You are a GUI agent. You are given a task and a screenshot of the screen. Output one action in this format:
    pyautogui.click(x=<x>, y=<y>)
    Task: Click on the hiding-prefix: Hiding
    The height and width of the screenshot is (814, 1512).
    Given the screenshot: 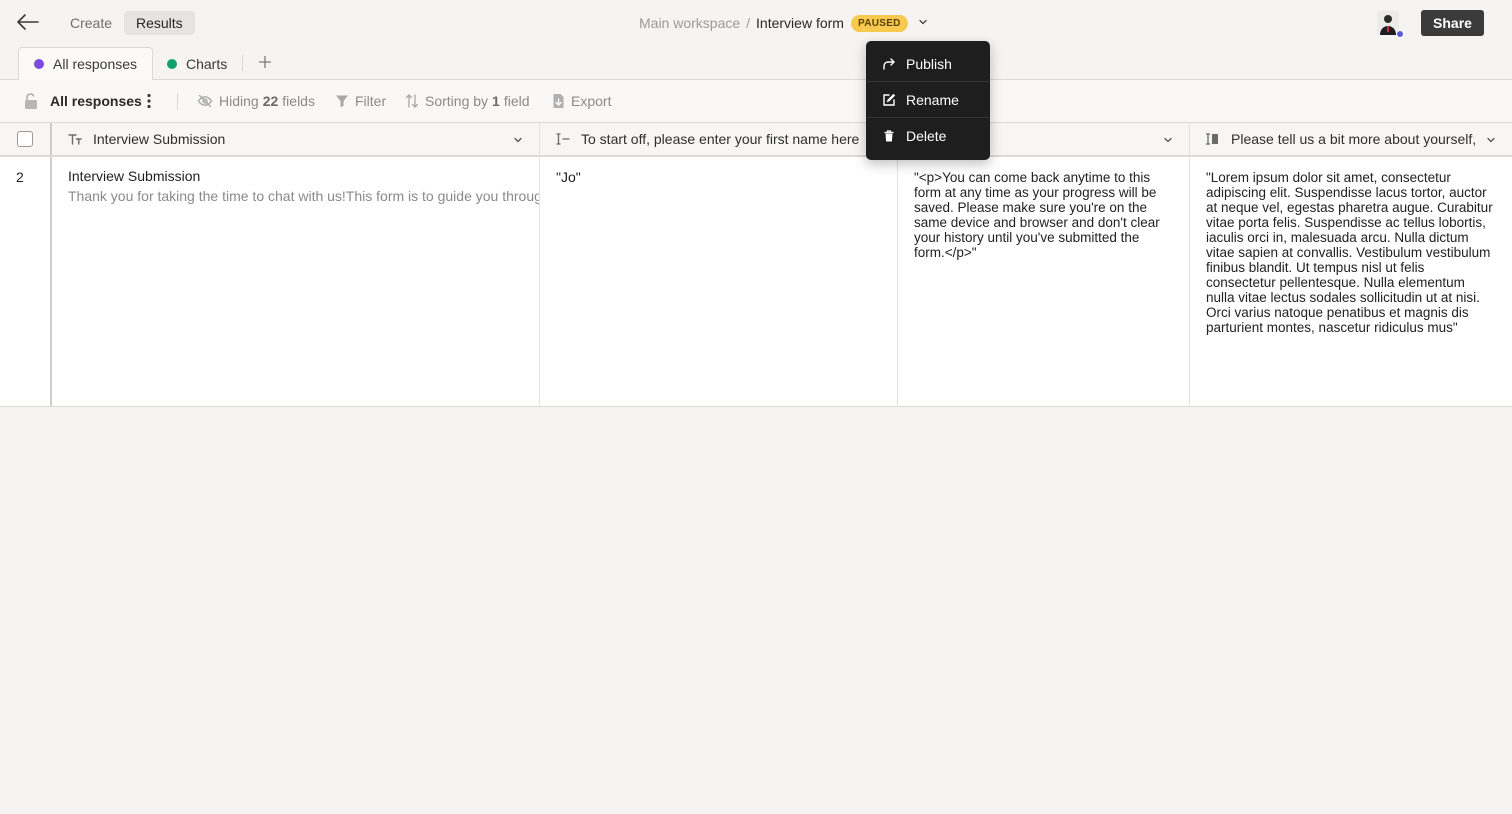 What is the action you would take?
    pyautogui.click(x=239, y=101)
    